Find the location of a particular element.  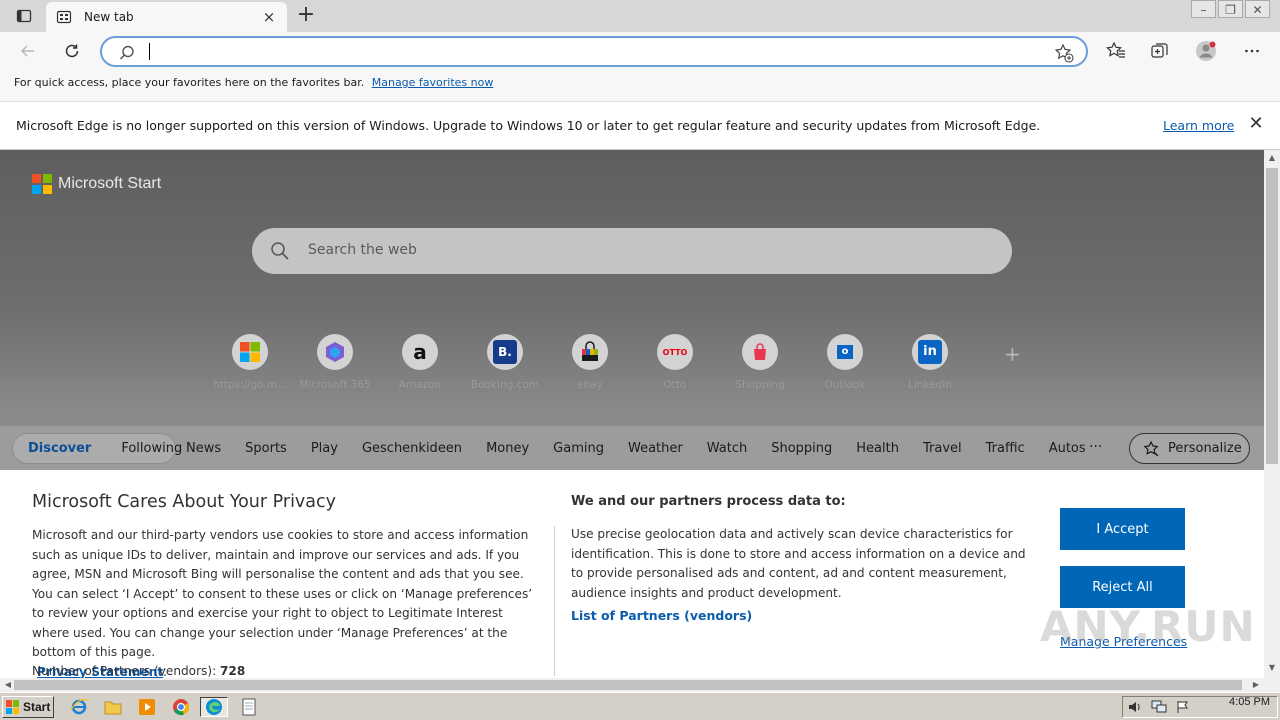

linkedin-glyph: in is located at coordinates (930, 352).